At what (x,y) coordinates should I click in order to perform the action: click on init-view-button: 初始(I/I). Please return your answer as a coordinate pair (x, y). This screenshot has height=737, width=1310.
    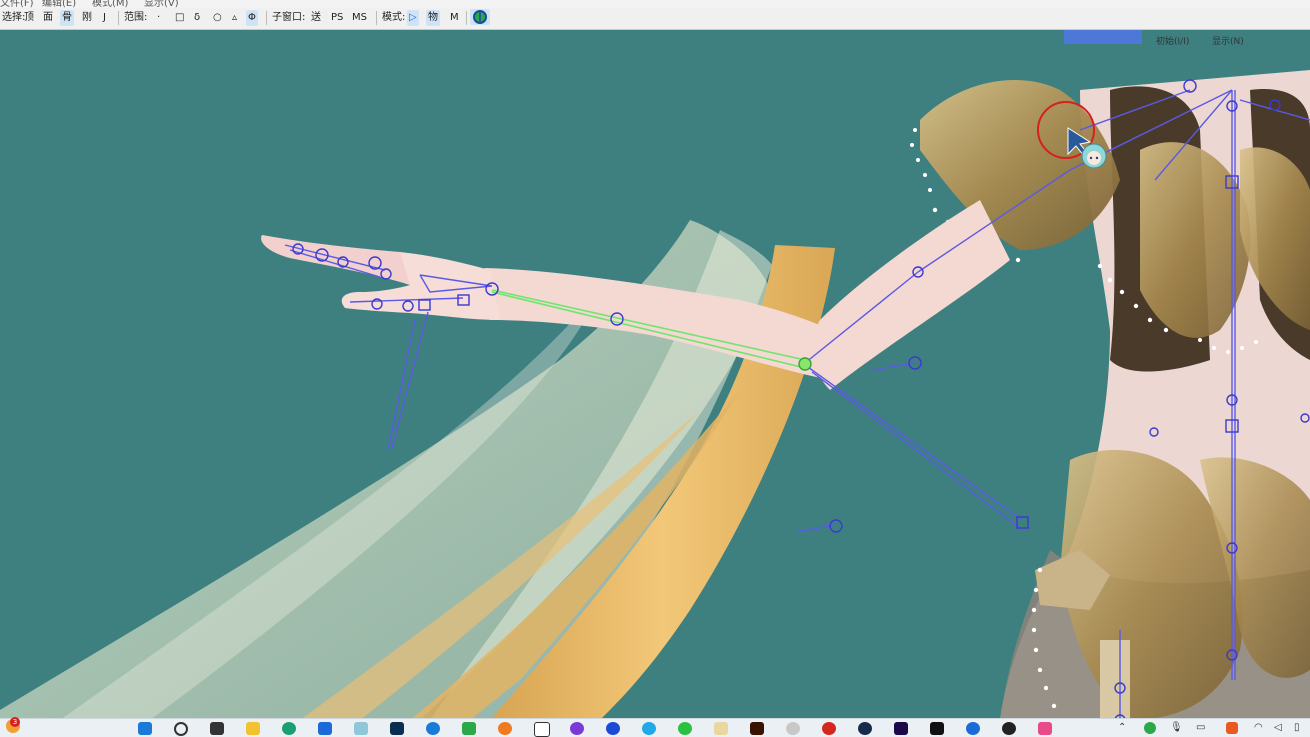
    Looking at the image, I should click on (1172, 40).